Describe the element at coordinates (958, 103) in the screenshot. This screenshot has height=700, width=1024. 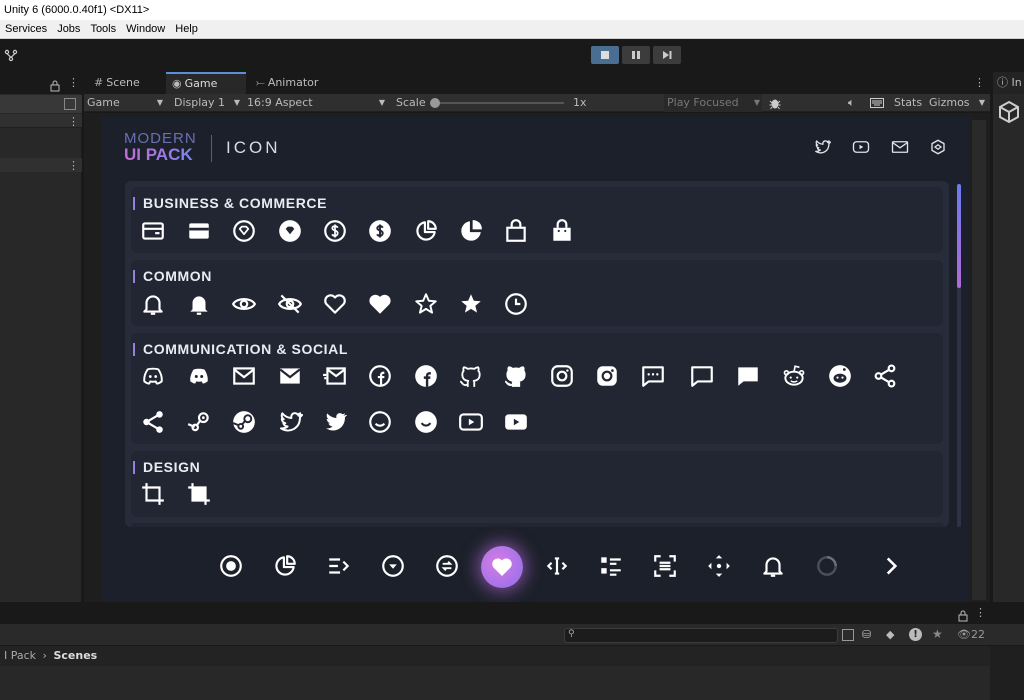
I see `gizmos-dropdown: Gizmos ▼` at that location.